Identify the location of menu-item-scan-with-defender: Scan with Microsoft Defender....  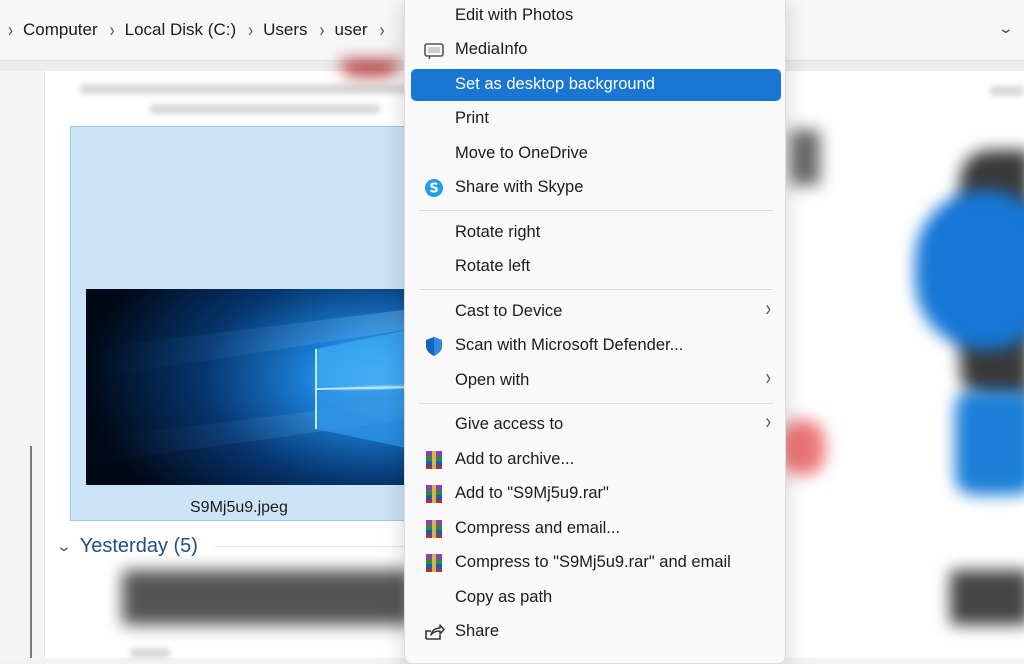
(596, 346).